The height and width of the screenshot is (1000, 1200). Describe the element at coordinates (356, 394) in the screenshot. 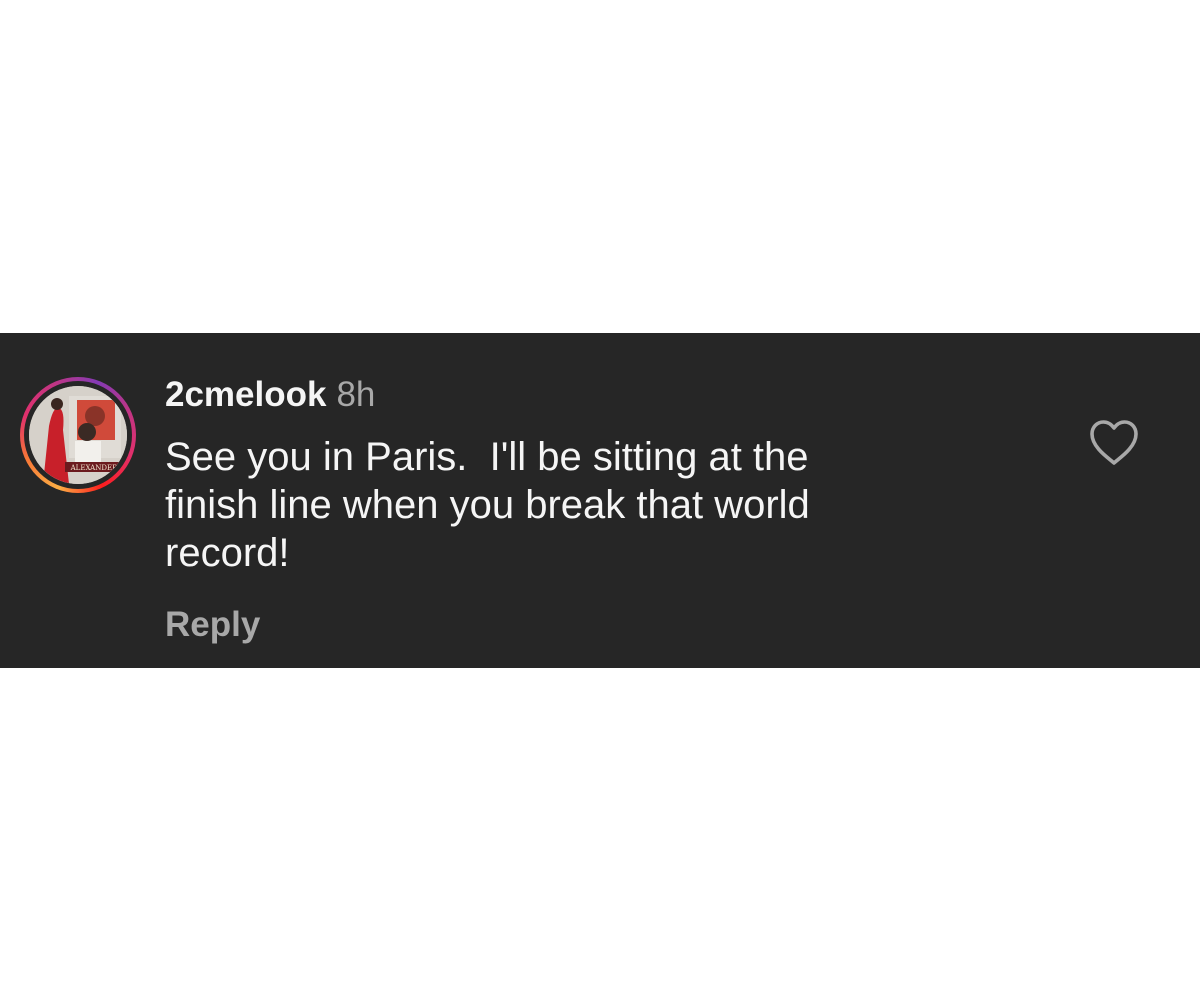

I see `comment-timestamp: 8h` at that location.